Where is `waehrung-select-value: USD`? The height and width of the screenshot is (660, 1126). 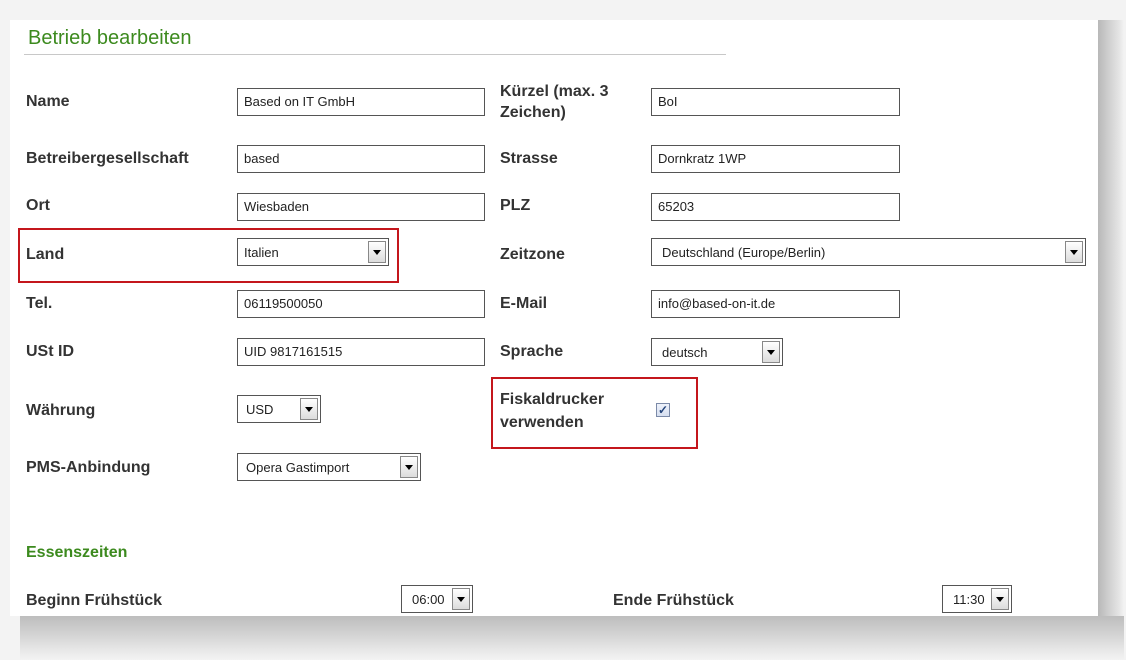
waehrung-select-value: USD is located at coordinates (260, 409).